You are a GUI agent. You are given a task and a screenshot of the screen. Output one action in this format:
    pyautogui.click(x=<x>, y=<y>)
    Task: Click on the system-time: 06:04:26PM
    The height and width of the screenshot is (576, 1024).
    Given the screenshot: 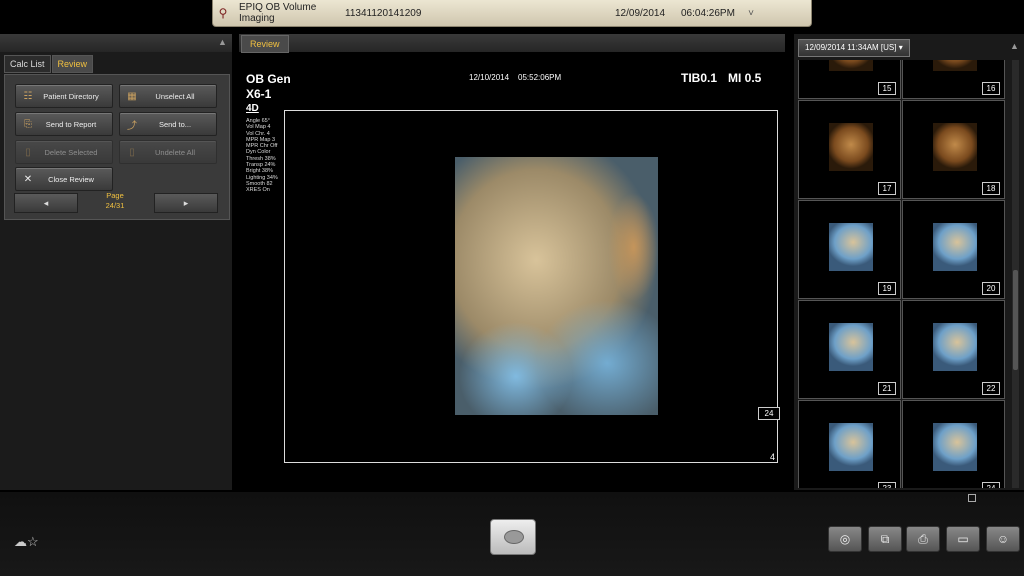 What is the action you would take?
    pyautogui.click(x=708, y=13)
    